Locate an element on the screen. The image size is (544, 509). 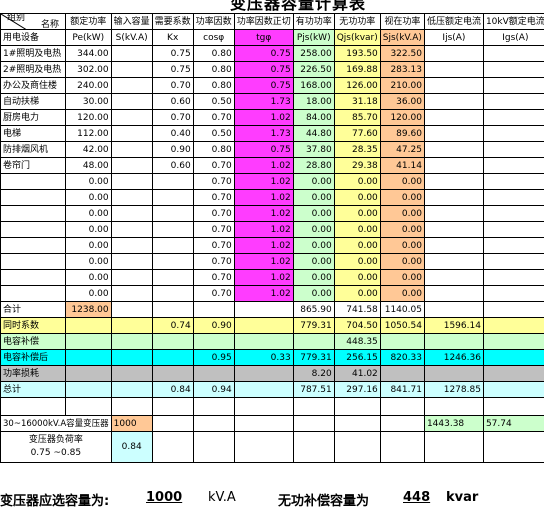
grand-i: 1278.85 is located at coordinates (453, 389).